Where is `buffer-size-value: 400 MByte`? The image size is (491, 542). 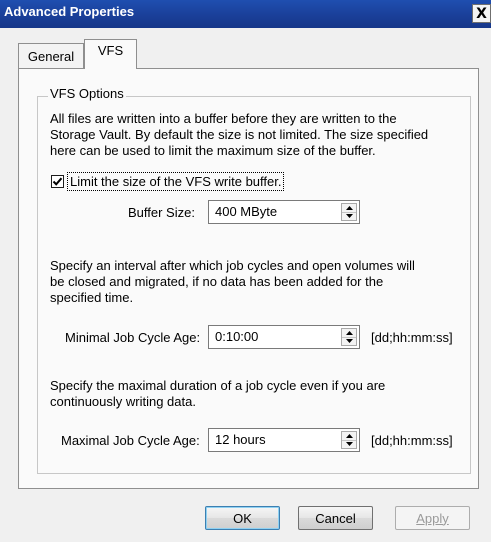 buffer-size-value: 400 MByte is located at coordinates (246, 211).